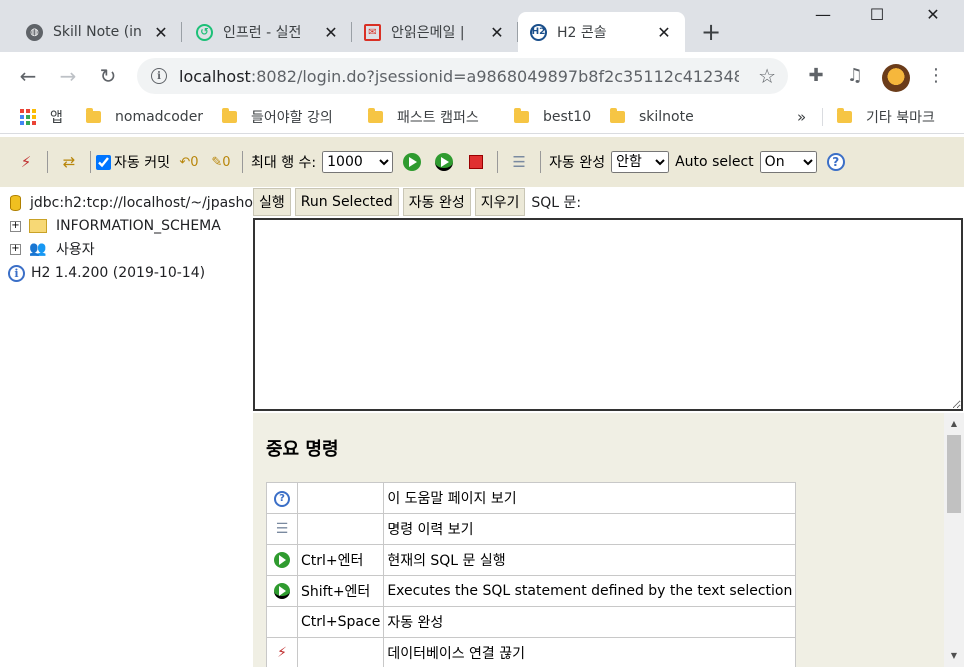 This screenshot has width=964, height=667. What do you see at coordinates (15, 203) in the screenshot?
I see `database-icon` at bounding box center [15, 203].